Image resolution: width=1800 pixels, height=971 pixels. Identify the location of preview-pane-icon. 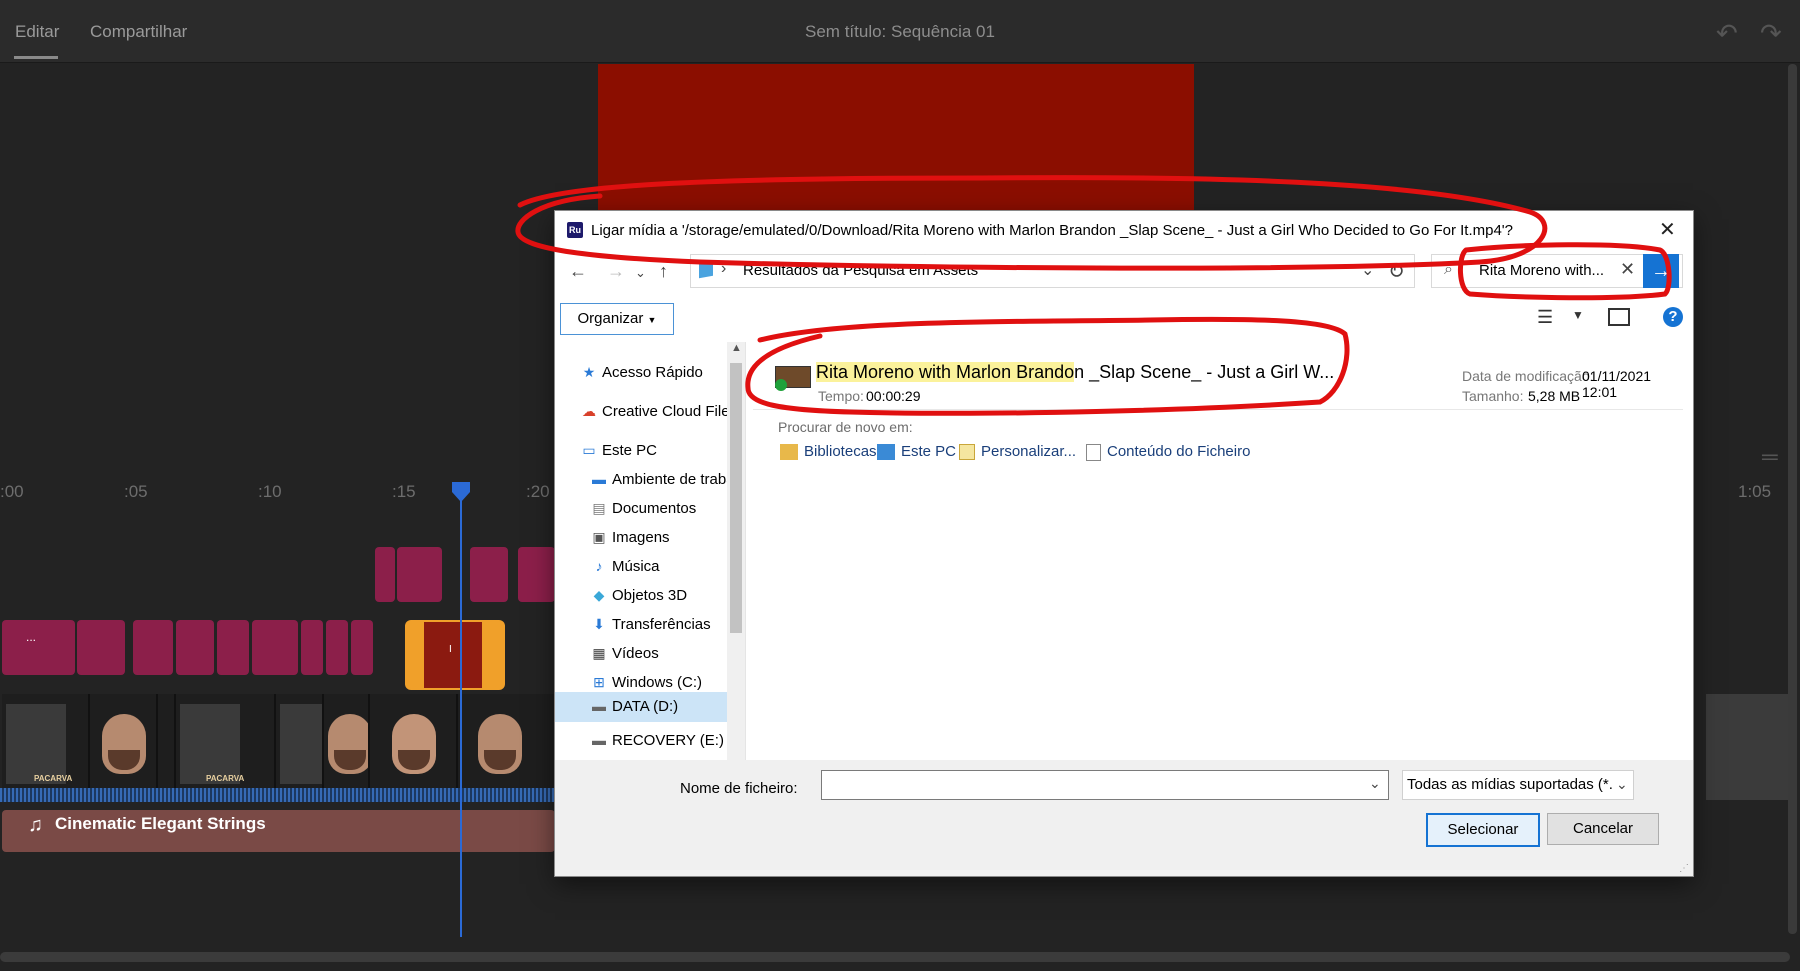
(1619, 317).